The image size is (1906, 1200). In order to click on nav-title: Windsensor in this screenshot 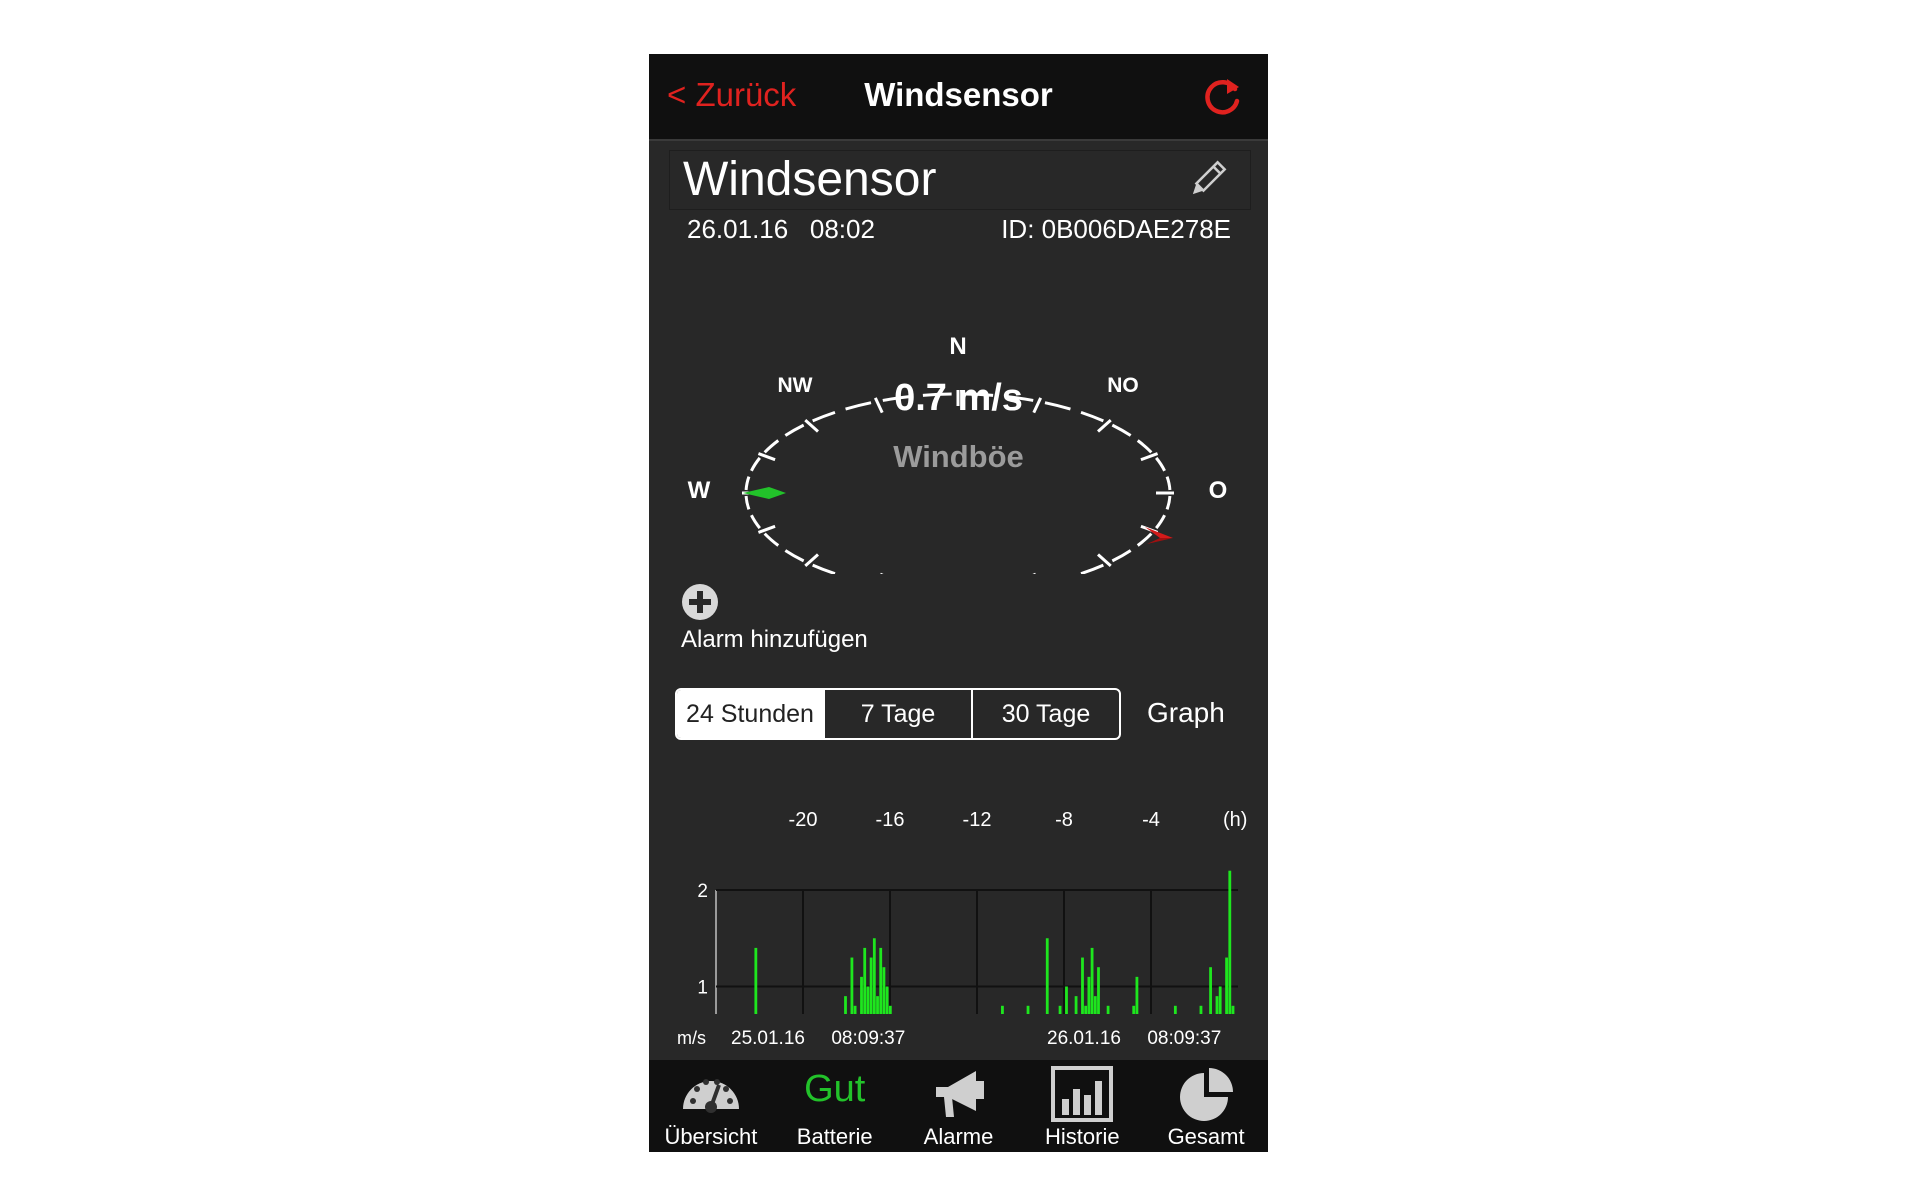, I will do `click(958, 94)`.